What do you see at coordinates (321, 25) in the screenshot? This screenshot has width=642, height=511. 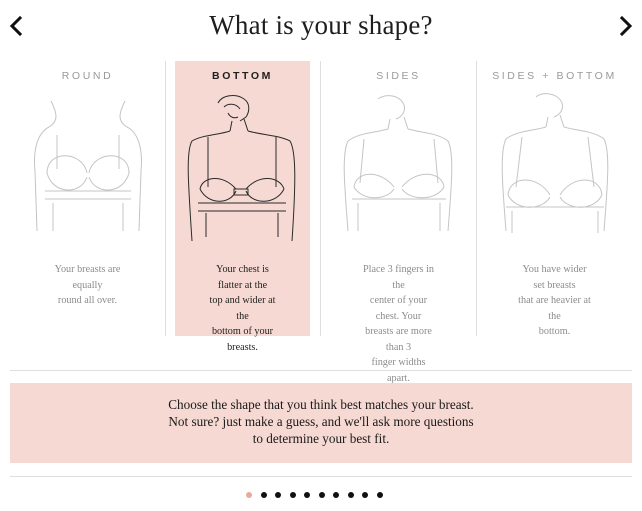 I see `page-title: What is your shape?` at bounding box center [321, 25].